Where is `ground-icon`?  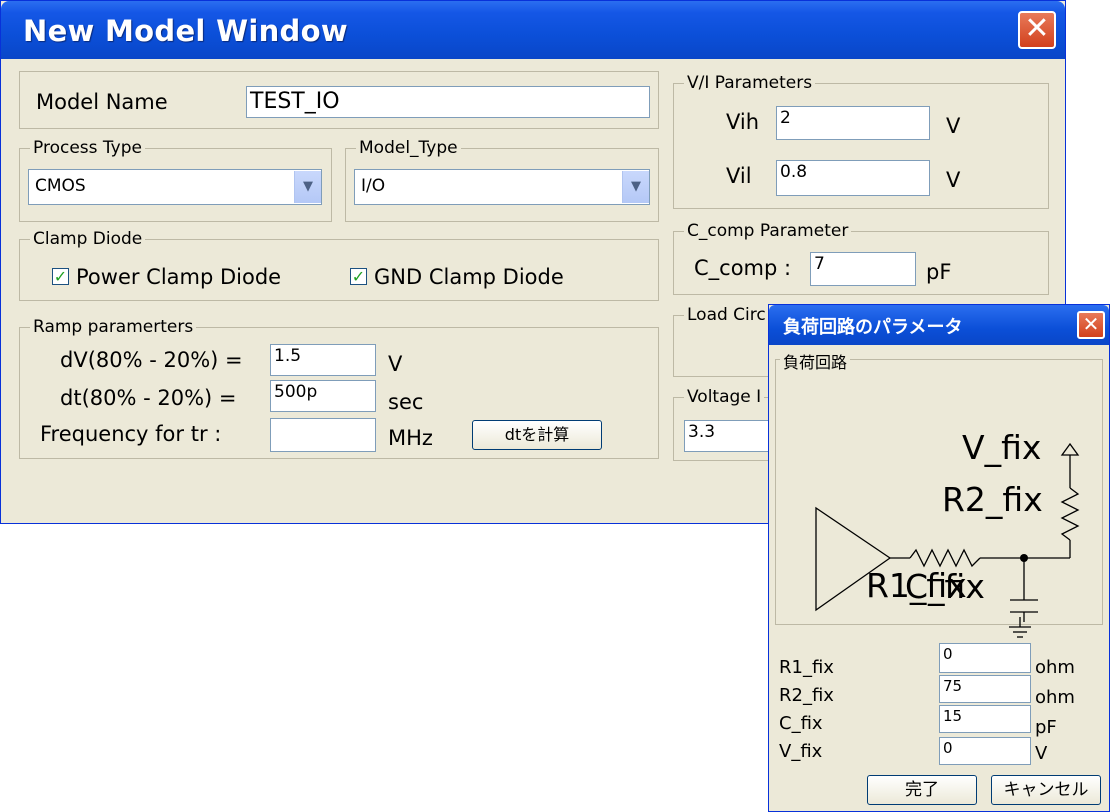 ground-icon is located at coordinates (1020, 627).